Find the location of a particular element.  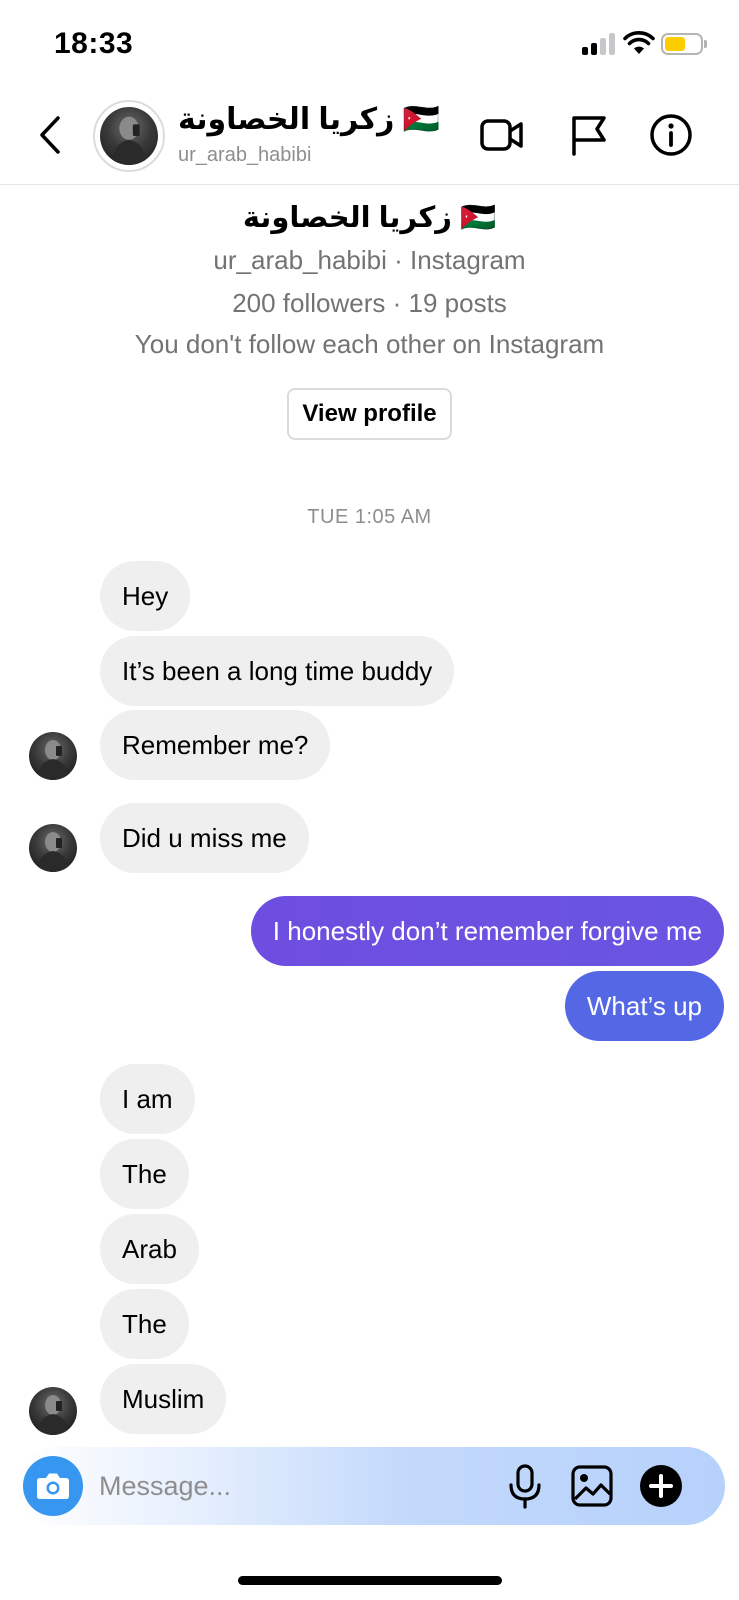

camera-icon is located at coordinates (53, 1486).